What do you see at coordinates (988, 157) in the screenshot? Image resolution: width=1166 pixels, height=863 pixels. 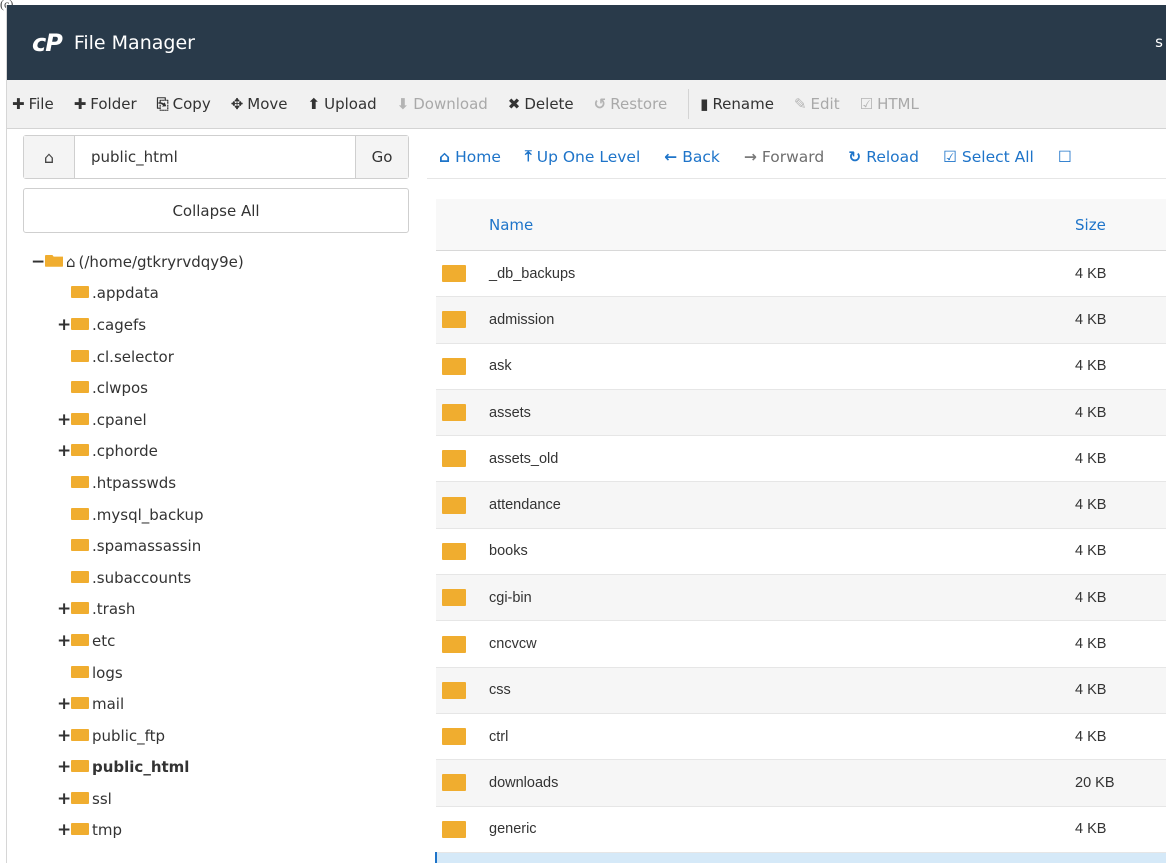 I see `nav-select-all-button: ☑ Select All` at bounding box center [988, 157].